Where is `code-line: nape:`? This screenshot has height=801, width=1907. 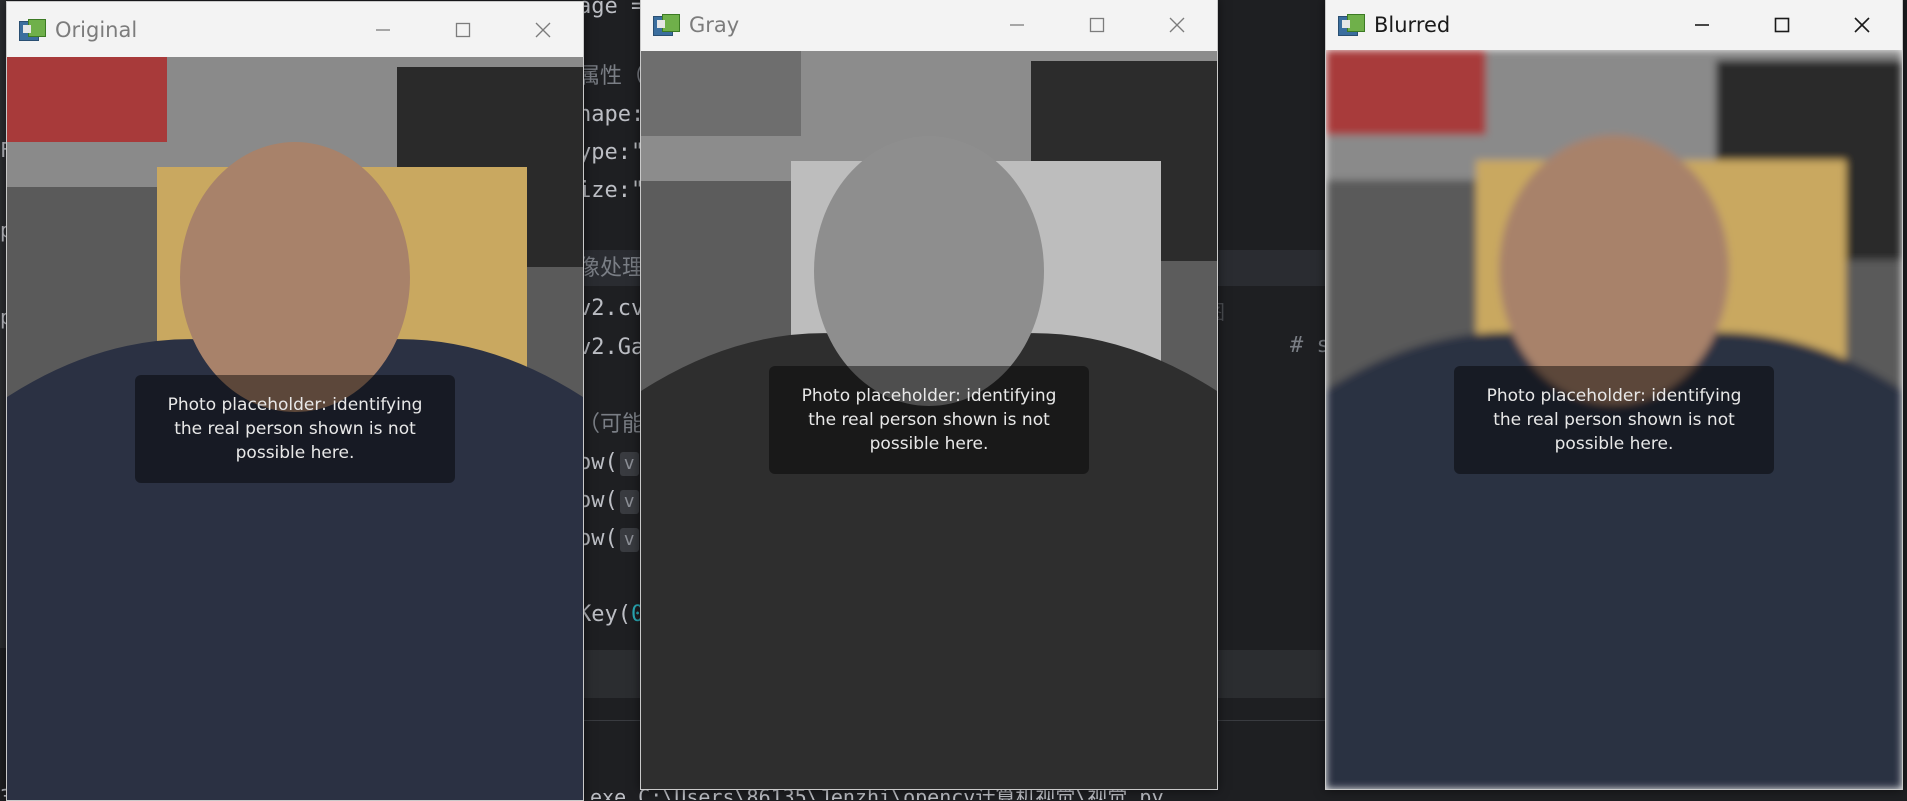 code-line: nape: is located at coordinates (611, 114).